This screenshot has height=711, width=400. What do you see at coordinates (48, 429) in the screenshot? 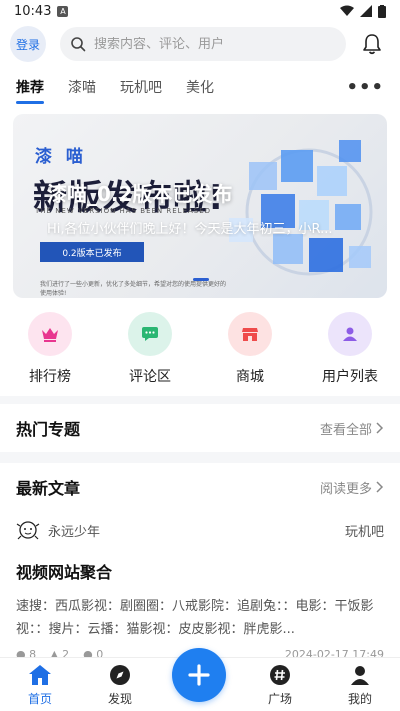
I see `hot-topics-title: 热门专题` at bounding box center [48, 429].